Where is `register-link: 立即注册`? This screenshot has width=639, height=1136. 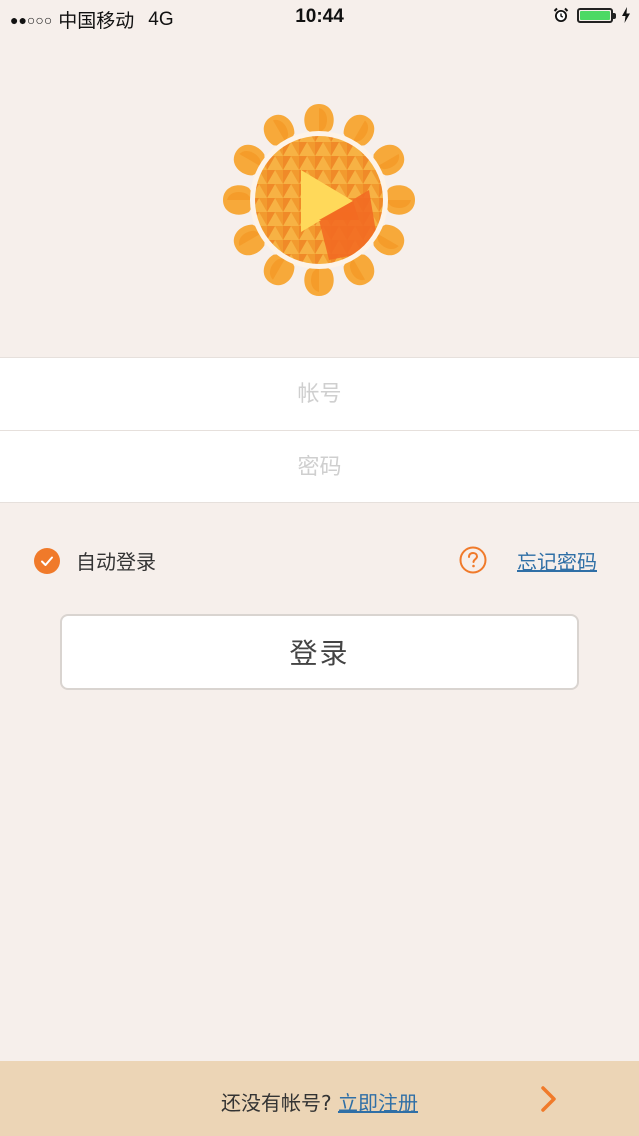 register-link: 立即注册 is located at coordinates (378, 1103).